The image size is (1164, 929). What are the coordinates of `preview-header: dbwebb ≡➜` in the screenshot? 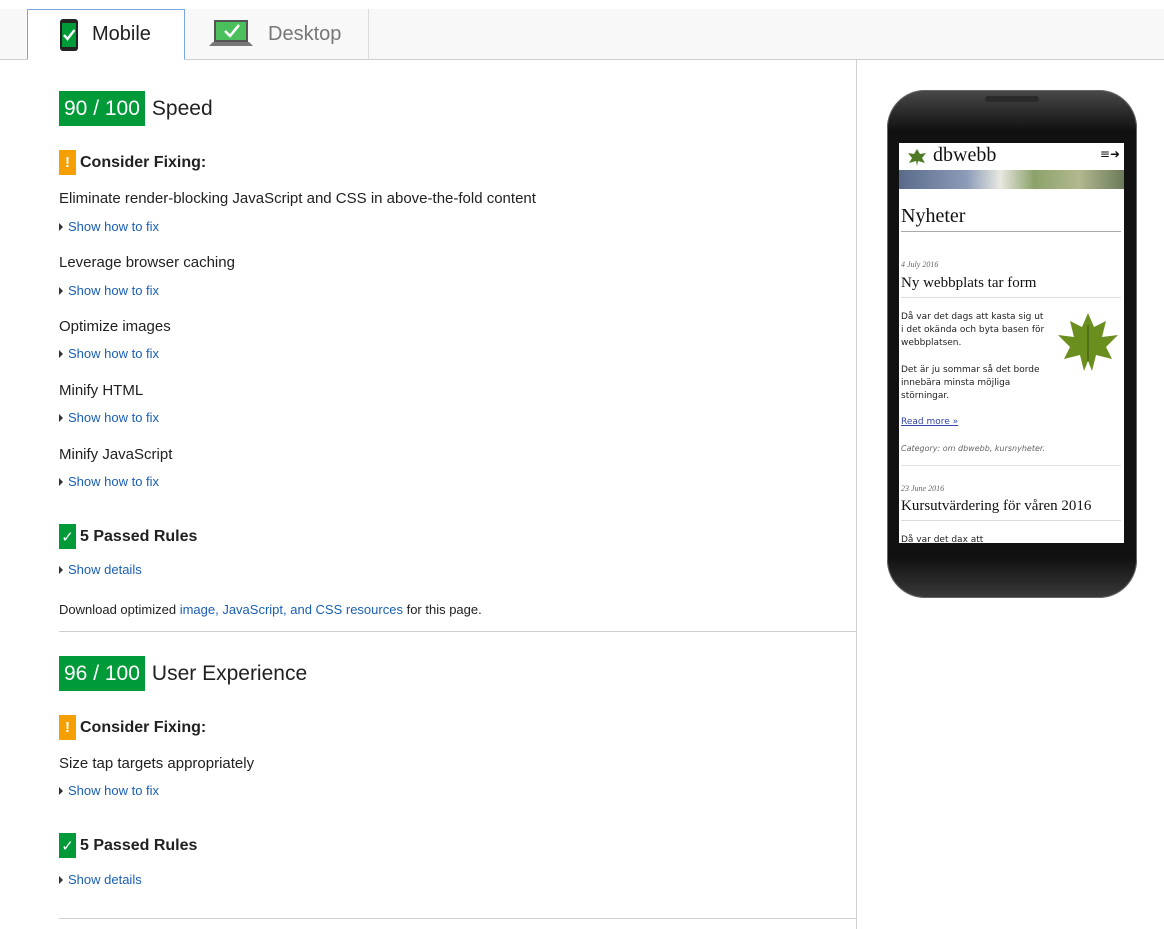 It's located at (1011, 156).